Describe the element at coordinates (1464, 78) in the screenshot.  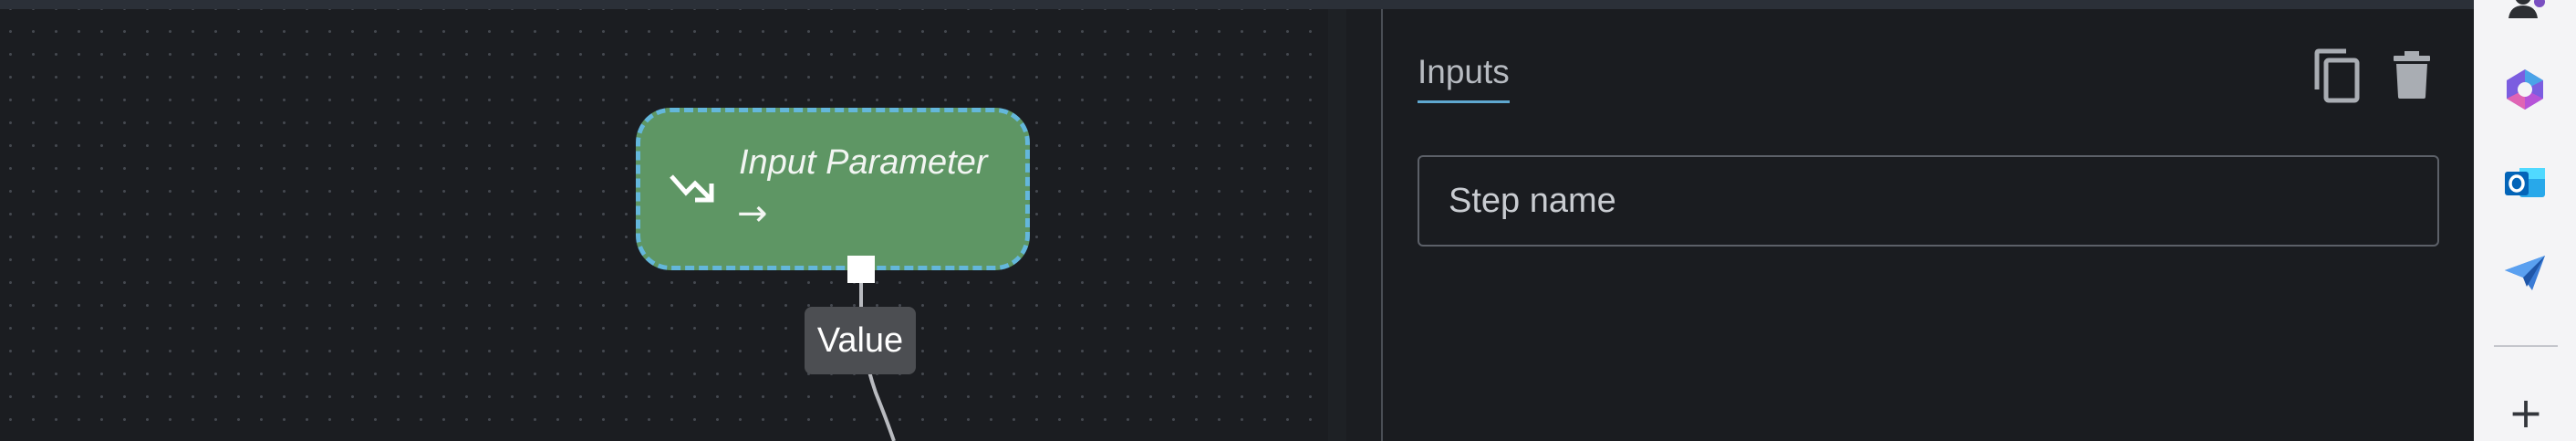
I see `tab-inputs: Inputs` at that location.